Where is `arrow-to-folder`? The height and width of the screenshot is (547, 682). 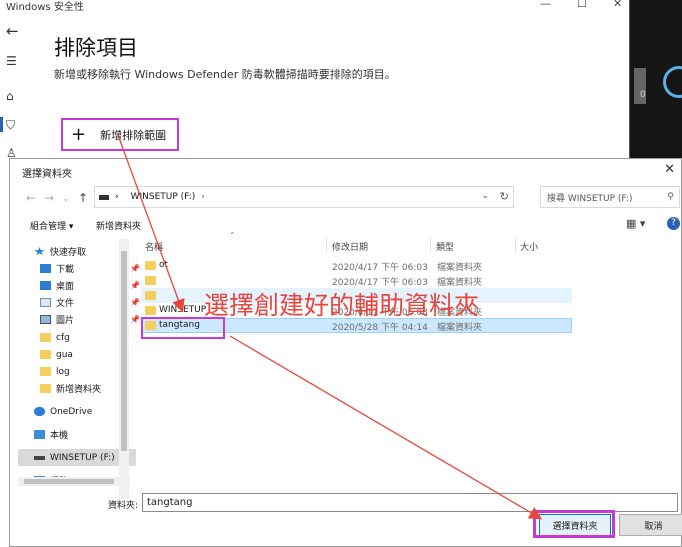
arrow-to-folder is located at coordinates (151, 223).